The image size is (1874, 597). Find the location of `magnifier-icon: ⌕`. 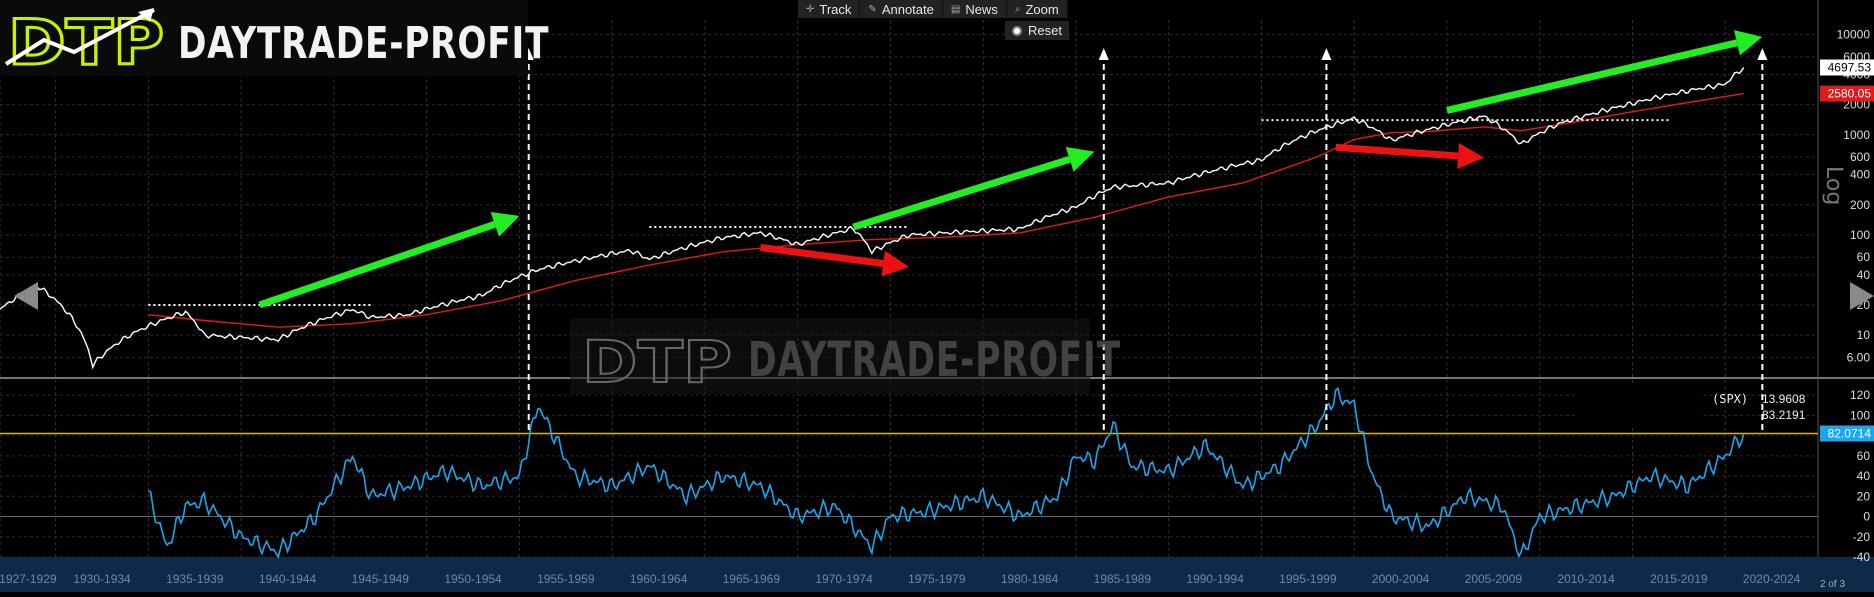

magnifier-icon: ⌕ is located at coordinates (1017, 9).